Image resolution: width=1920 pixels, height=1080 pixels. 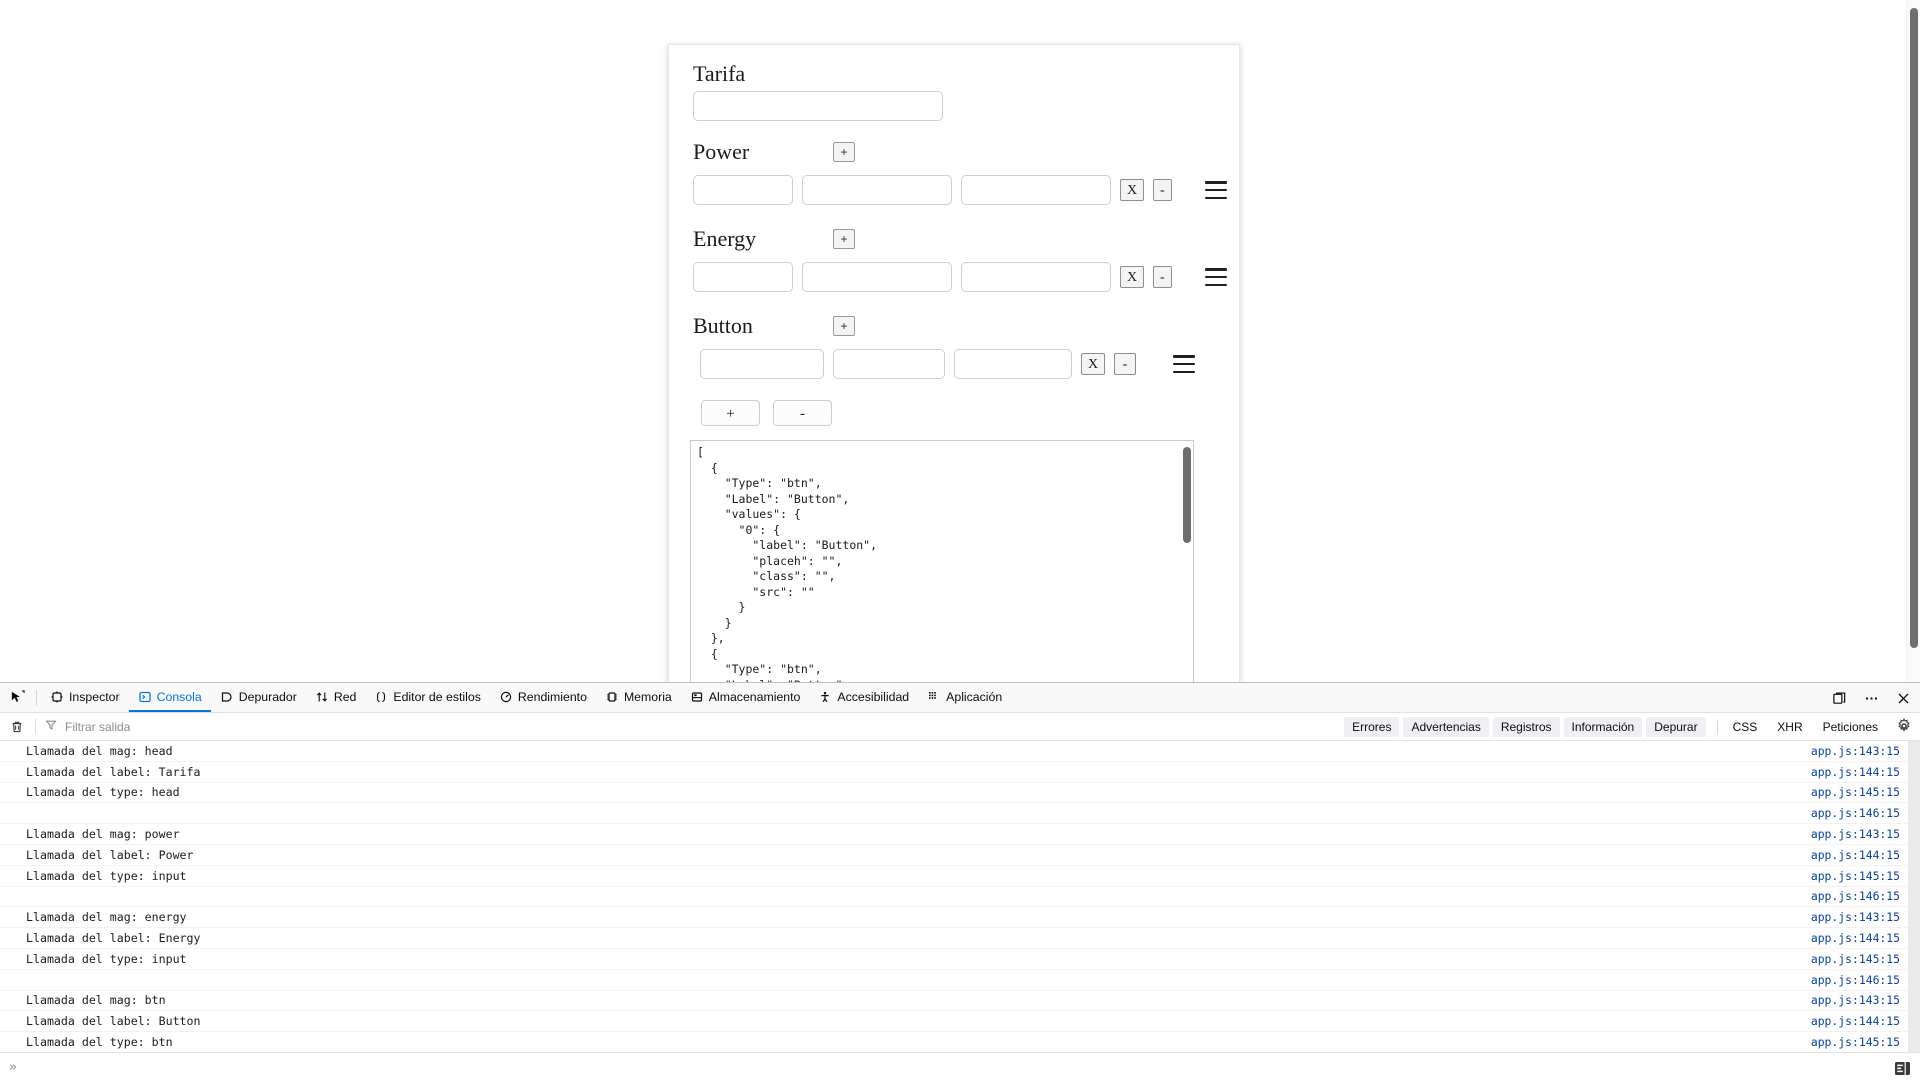 What do you see at coordinates (844, 326) in the screenshot?
I see `button-add-button: +` at bounding box center [844, 326].